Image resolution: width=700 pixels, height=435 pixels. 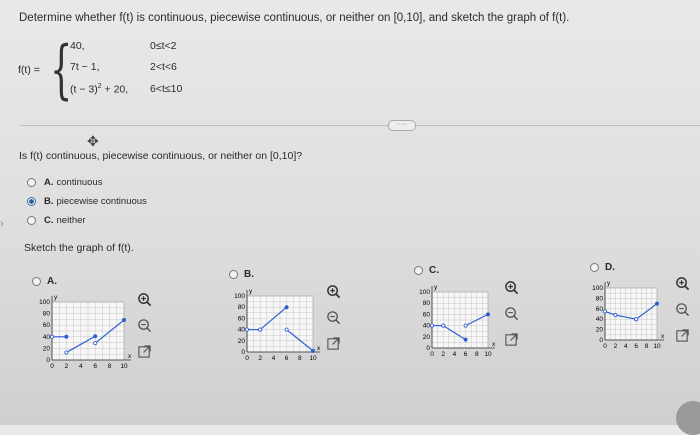 I want to click on piece-3-expr: (t − 3)2 + 20,, so click(x=99, y=89).